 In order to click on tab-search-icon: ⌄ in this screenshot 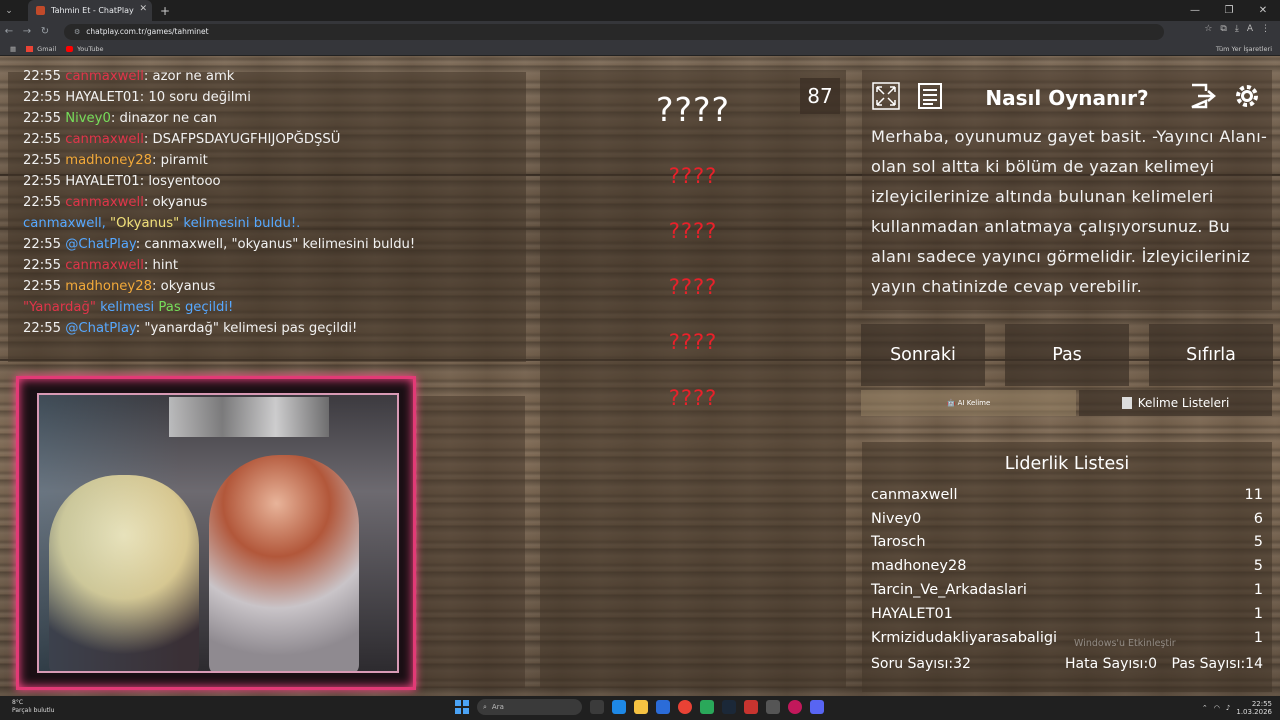, I will do `click(9, 10)`.